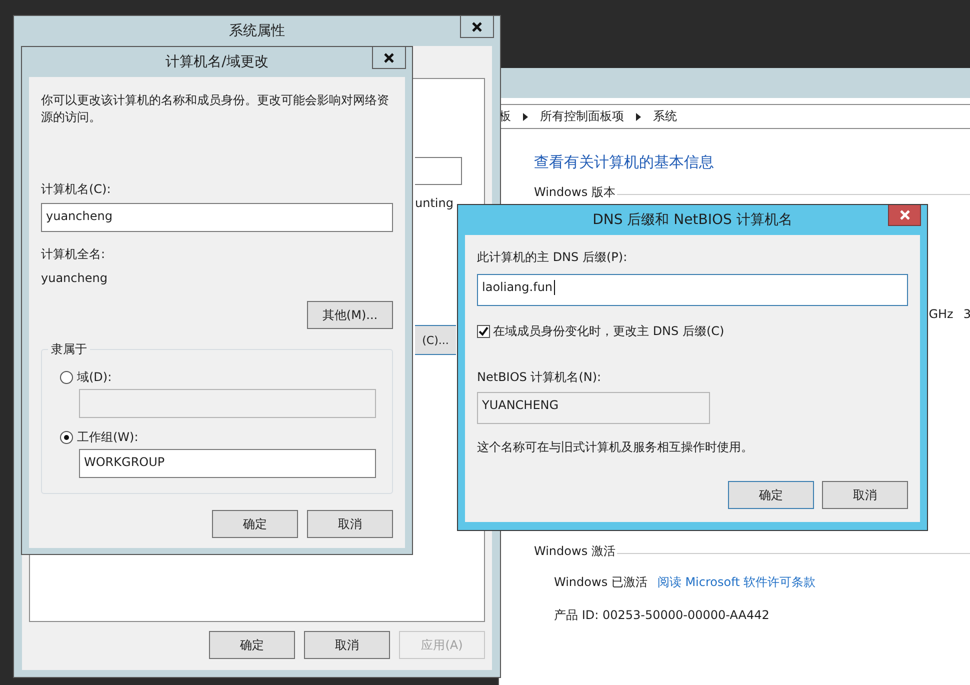 The image size is (970, 685). Describe the element at coordinates (661, 615) in the screenshot. I see `product-id: 产品 ID: 00253-50000-00000-AA442` at that location.